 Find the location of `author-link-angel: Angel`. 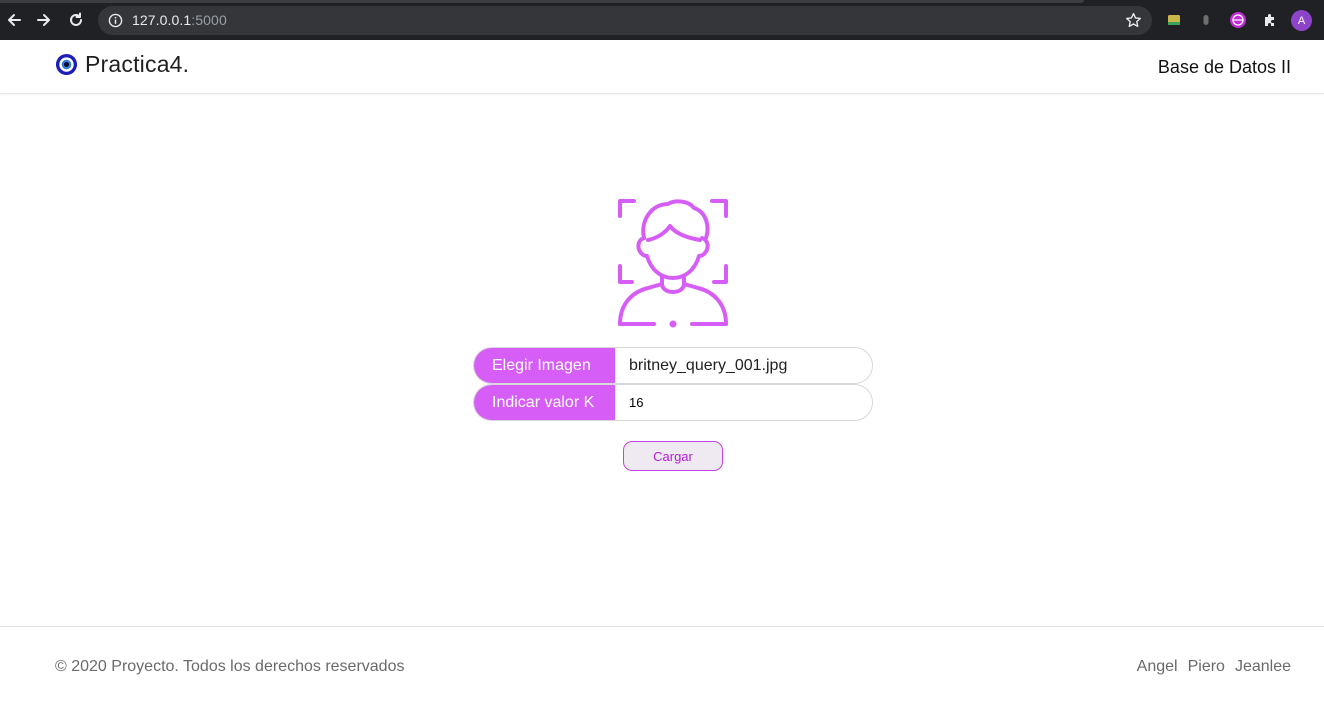

author-link-angel: Angel is located at coordinates (1157, 667).